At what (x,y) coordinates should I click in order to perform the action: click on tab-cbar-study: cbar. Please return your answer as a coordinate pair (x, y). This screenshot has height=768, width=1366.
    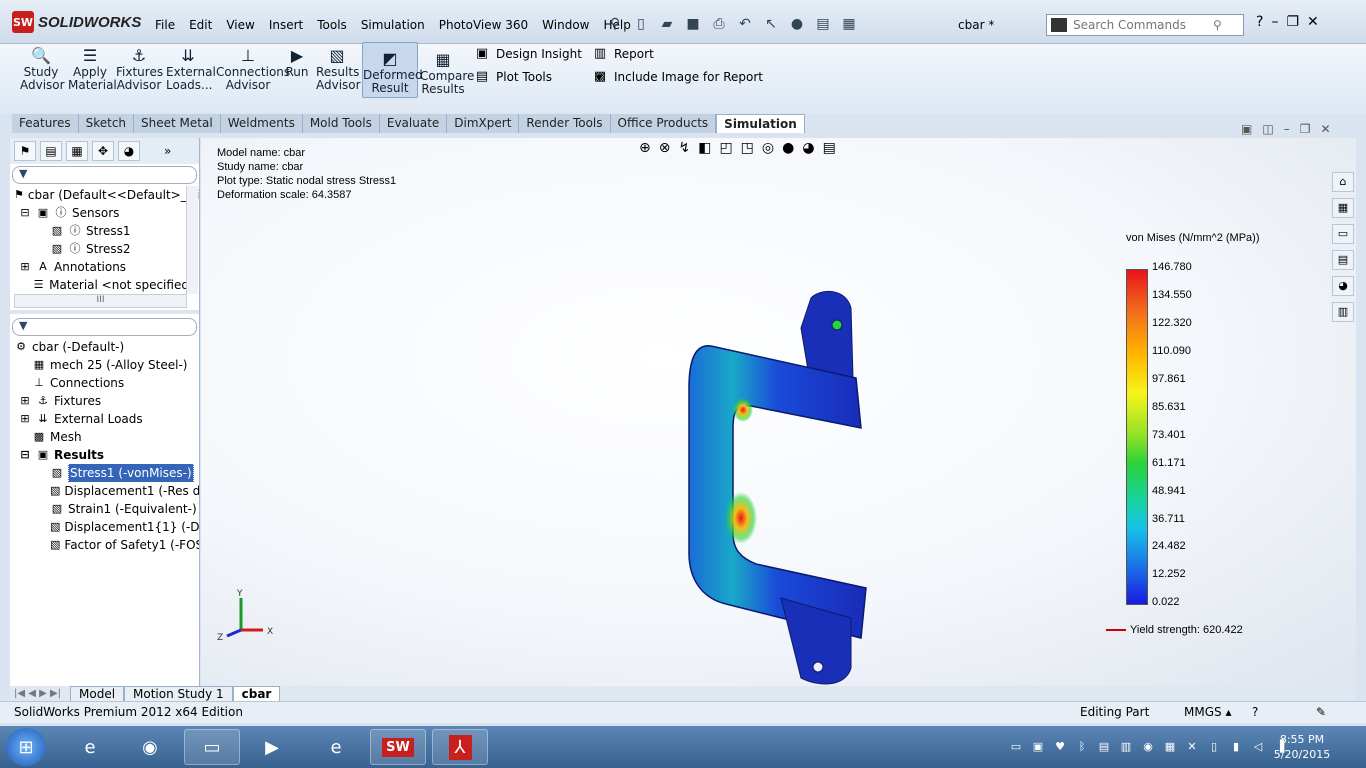
    Looking at the image, I should click on (256, 693).